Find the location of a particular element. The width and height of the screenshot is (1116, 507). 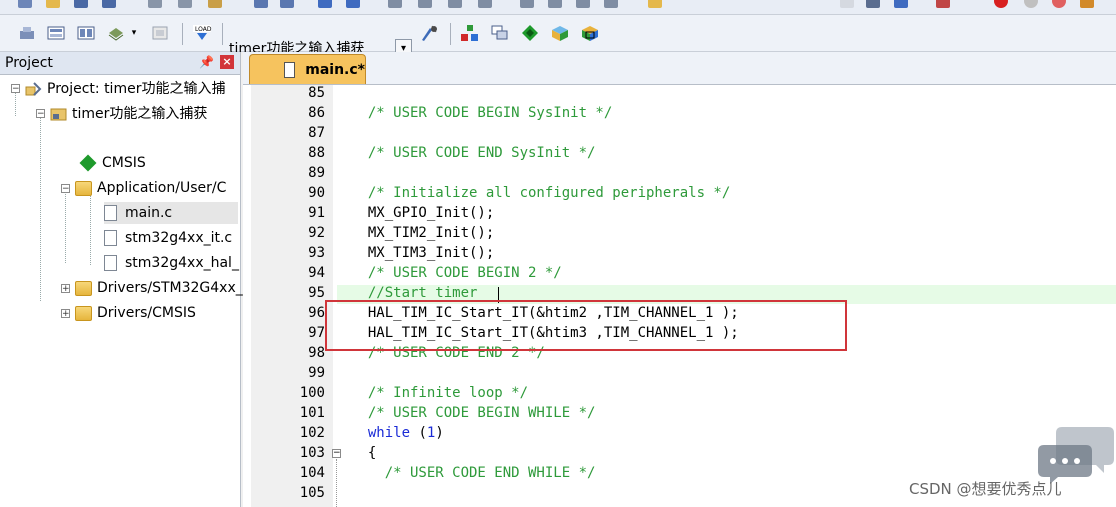

code-text: while (1) is located at coordinates (397, 433).